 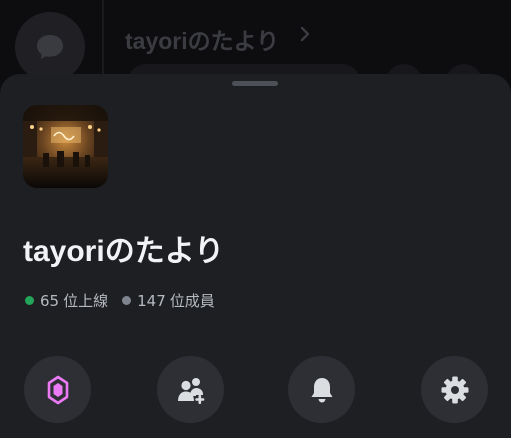 I want to click on online-dot-icon, so click(x=29, y=300).